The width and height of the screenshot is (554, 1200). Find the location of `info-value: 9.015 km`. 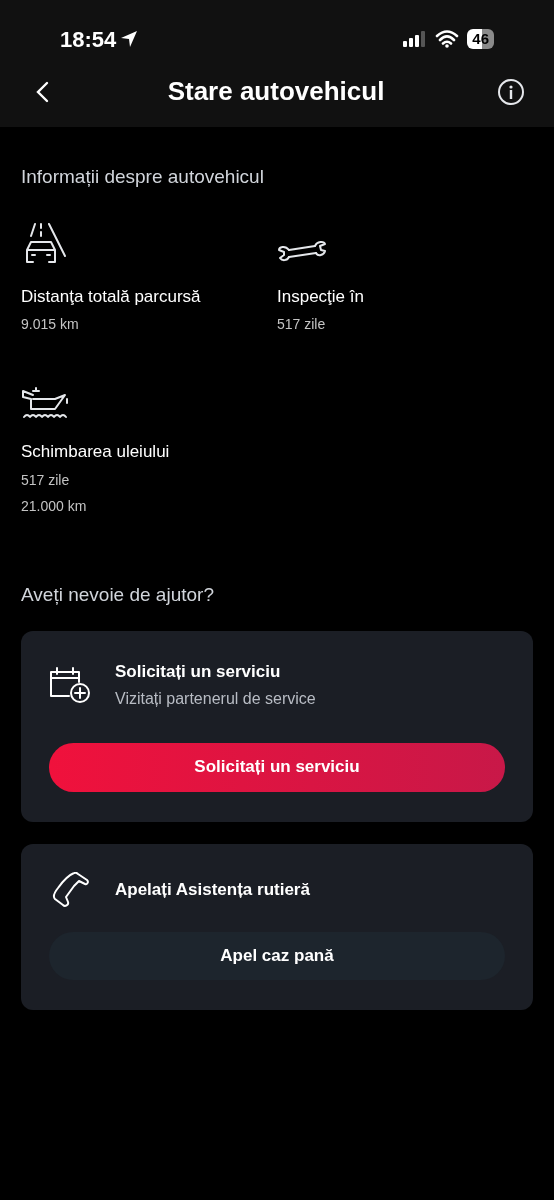

info-value: 9.015 km is located at coordinates (50, 324).